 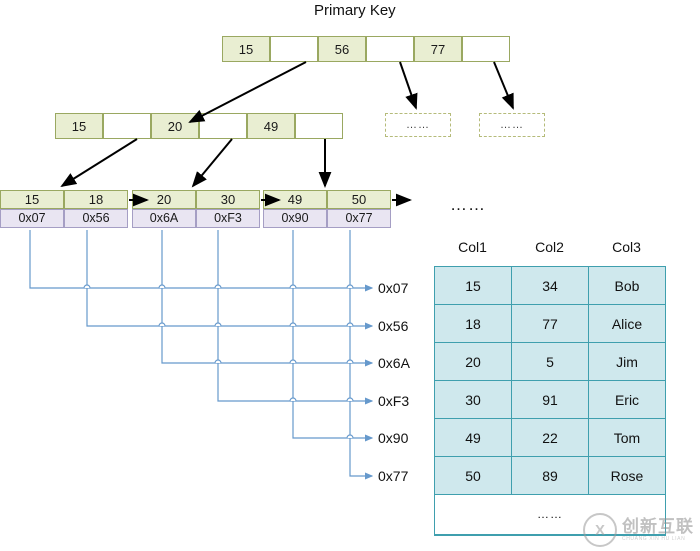 I want to click on watermark: X 创新互联 CHUANG XIN HU LIAN, so click(x=638, y=530).